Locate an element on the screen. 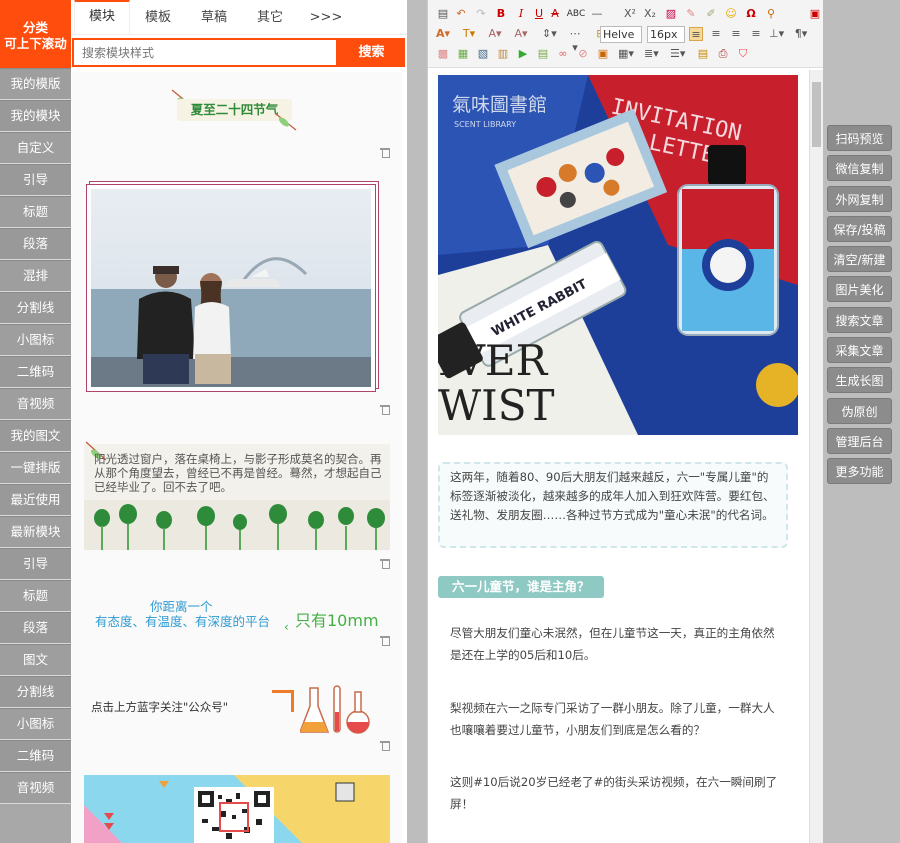  source-code-icon: ▤ is located at coordinates (443, 14).